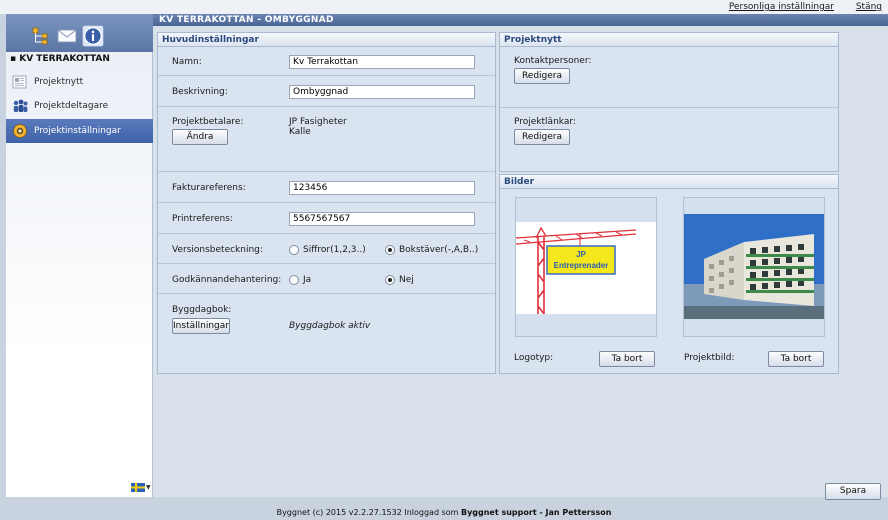  I want to click on diary-status: Byggdagbok aktiv, so click(330, 326).